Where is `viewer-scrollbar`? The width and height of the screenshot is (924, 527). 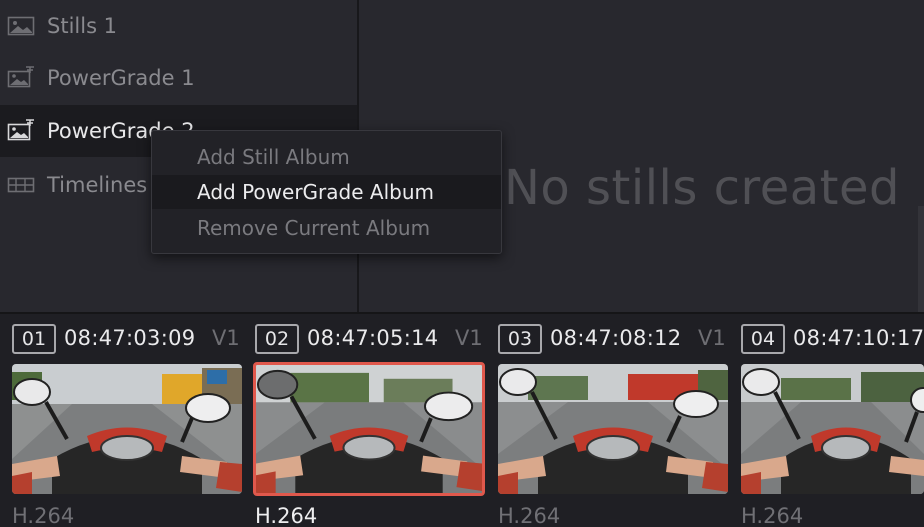 viewer-scrollbar is located at coordinates (921, 259).